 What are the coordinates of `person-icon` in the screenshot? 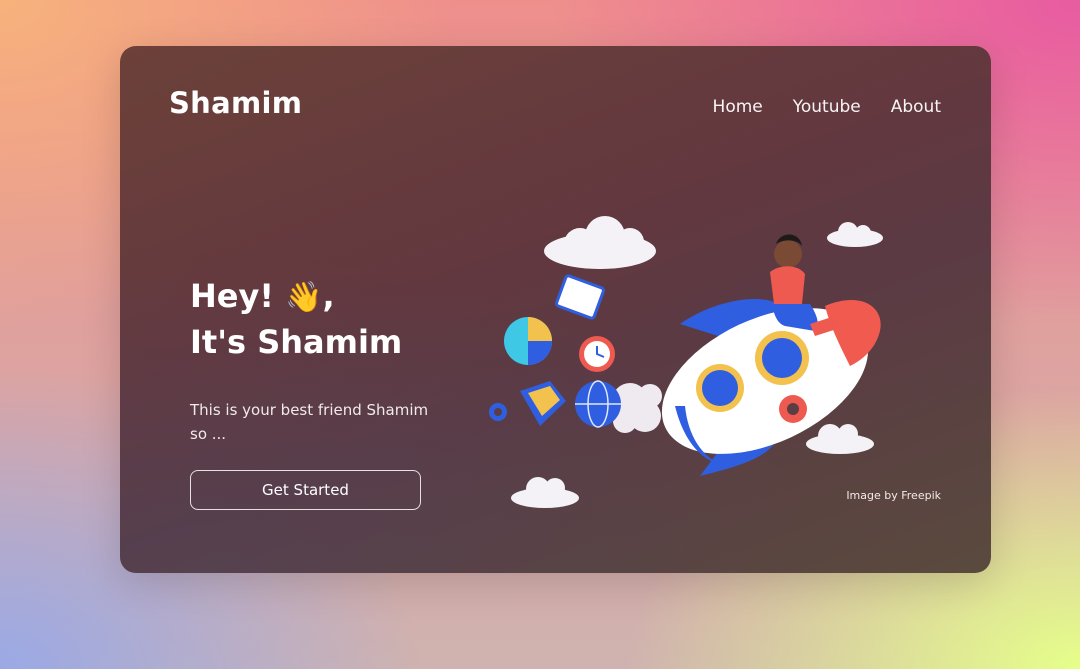 It's located at (805, 285).